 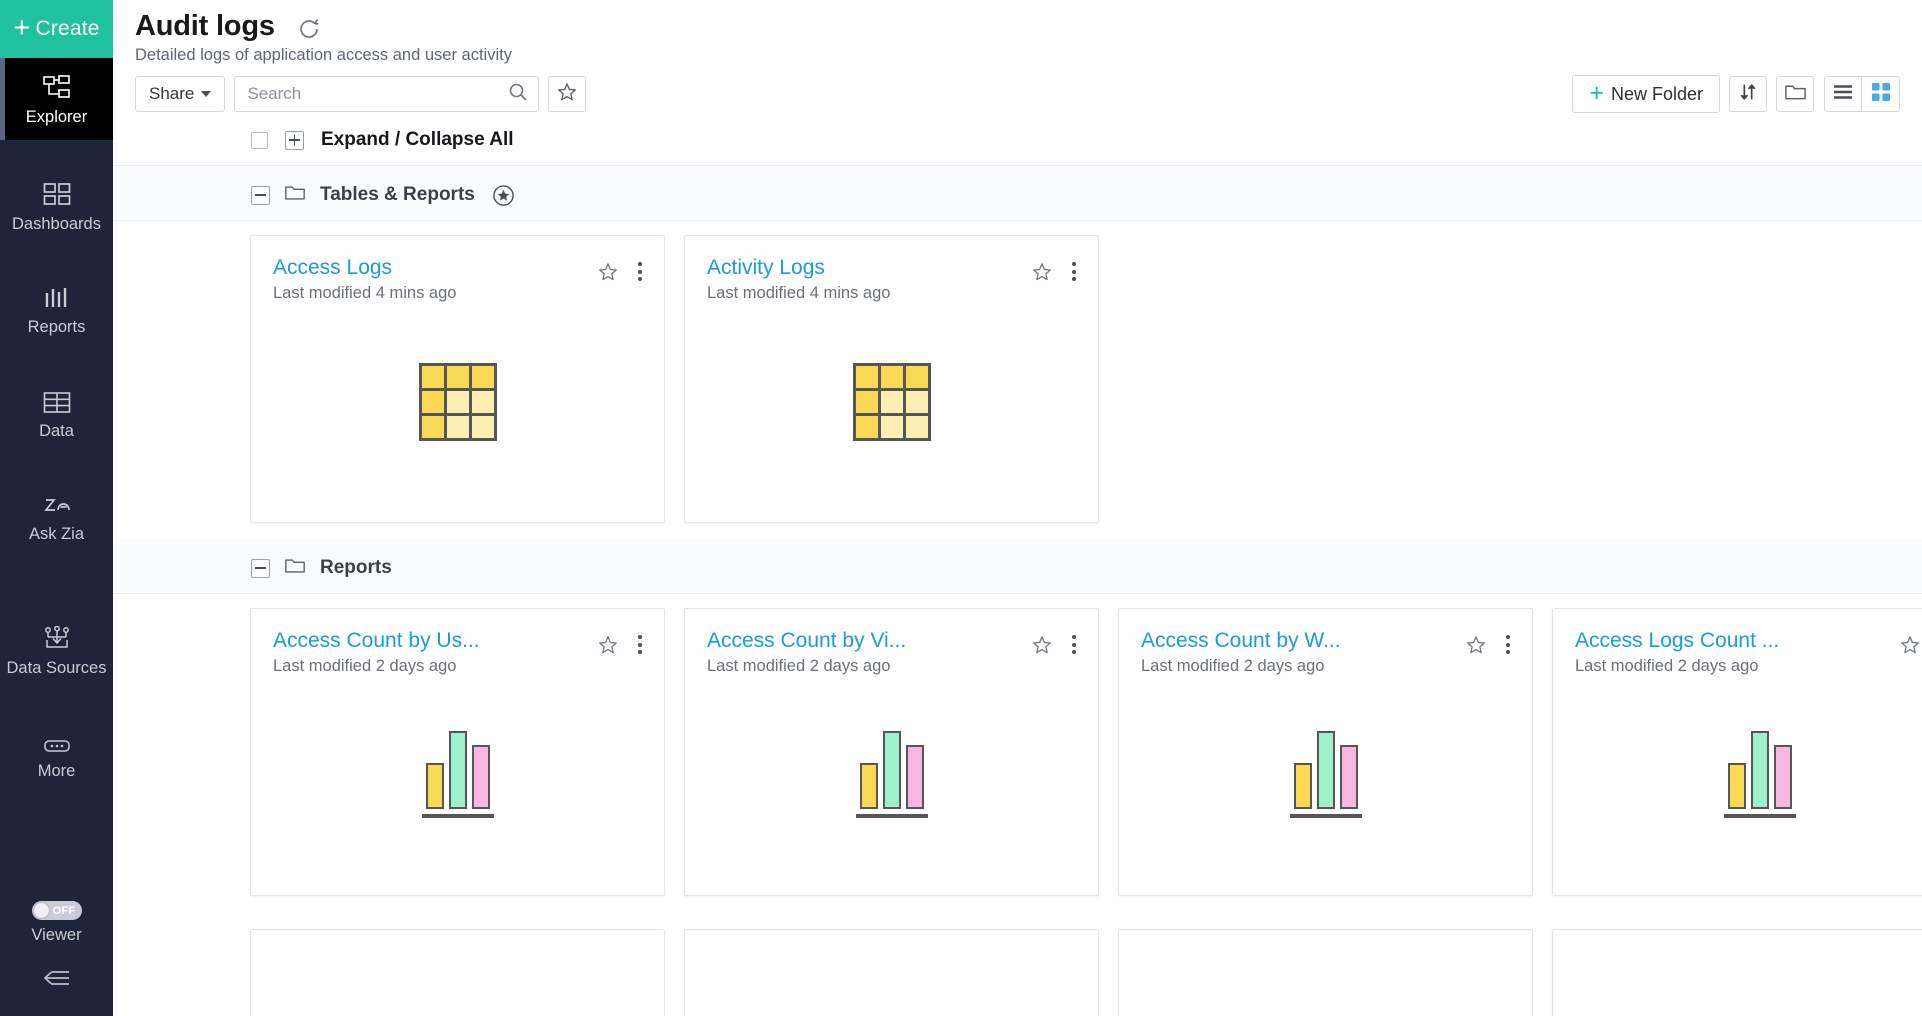 What do you see at coordinates (1017, 139) in the screenshot?
I see `expand-collapse-all-row: Expand / Collapse All` at bounding box center [1017, 139].